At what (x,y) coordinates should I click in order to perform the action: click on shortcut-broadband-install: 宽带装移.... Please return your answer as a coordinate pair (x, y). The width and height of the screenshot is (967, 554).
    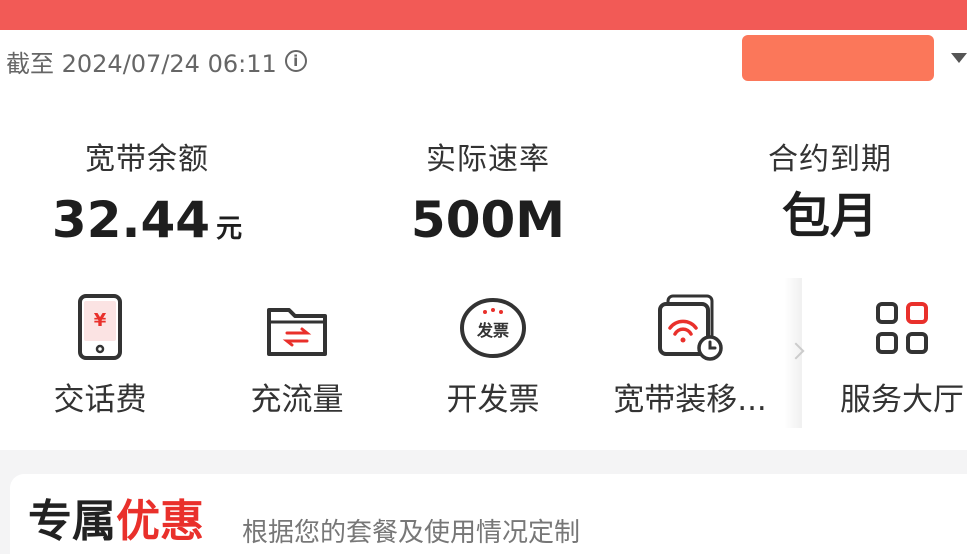
    Looking at the image, I should click on (690, 355).